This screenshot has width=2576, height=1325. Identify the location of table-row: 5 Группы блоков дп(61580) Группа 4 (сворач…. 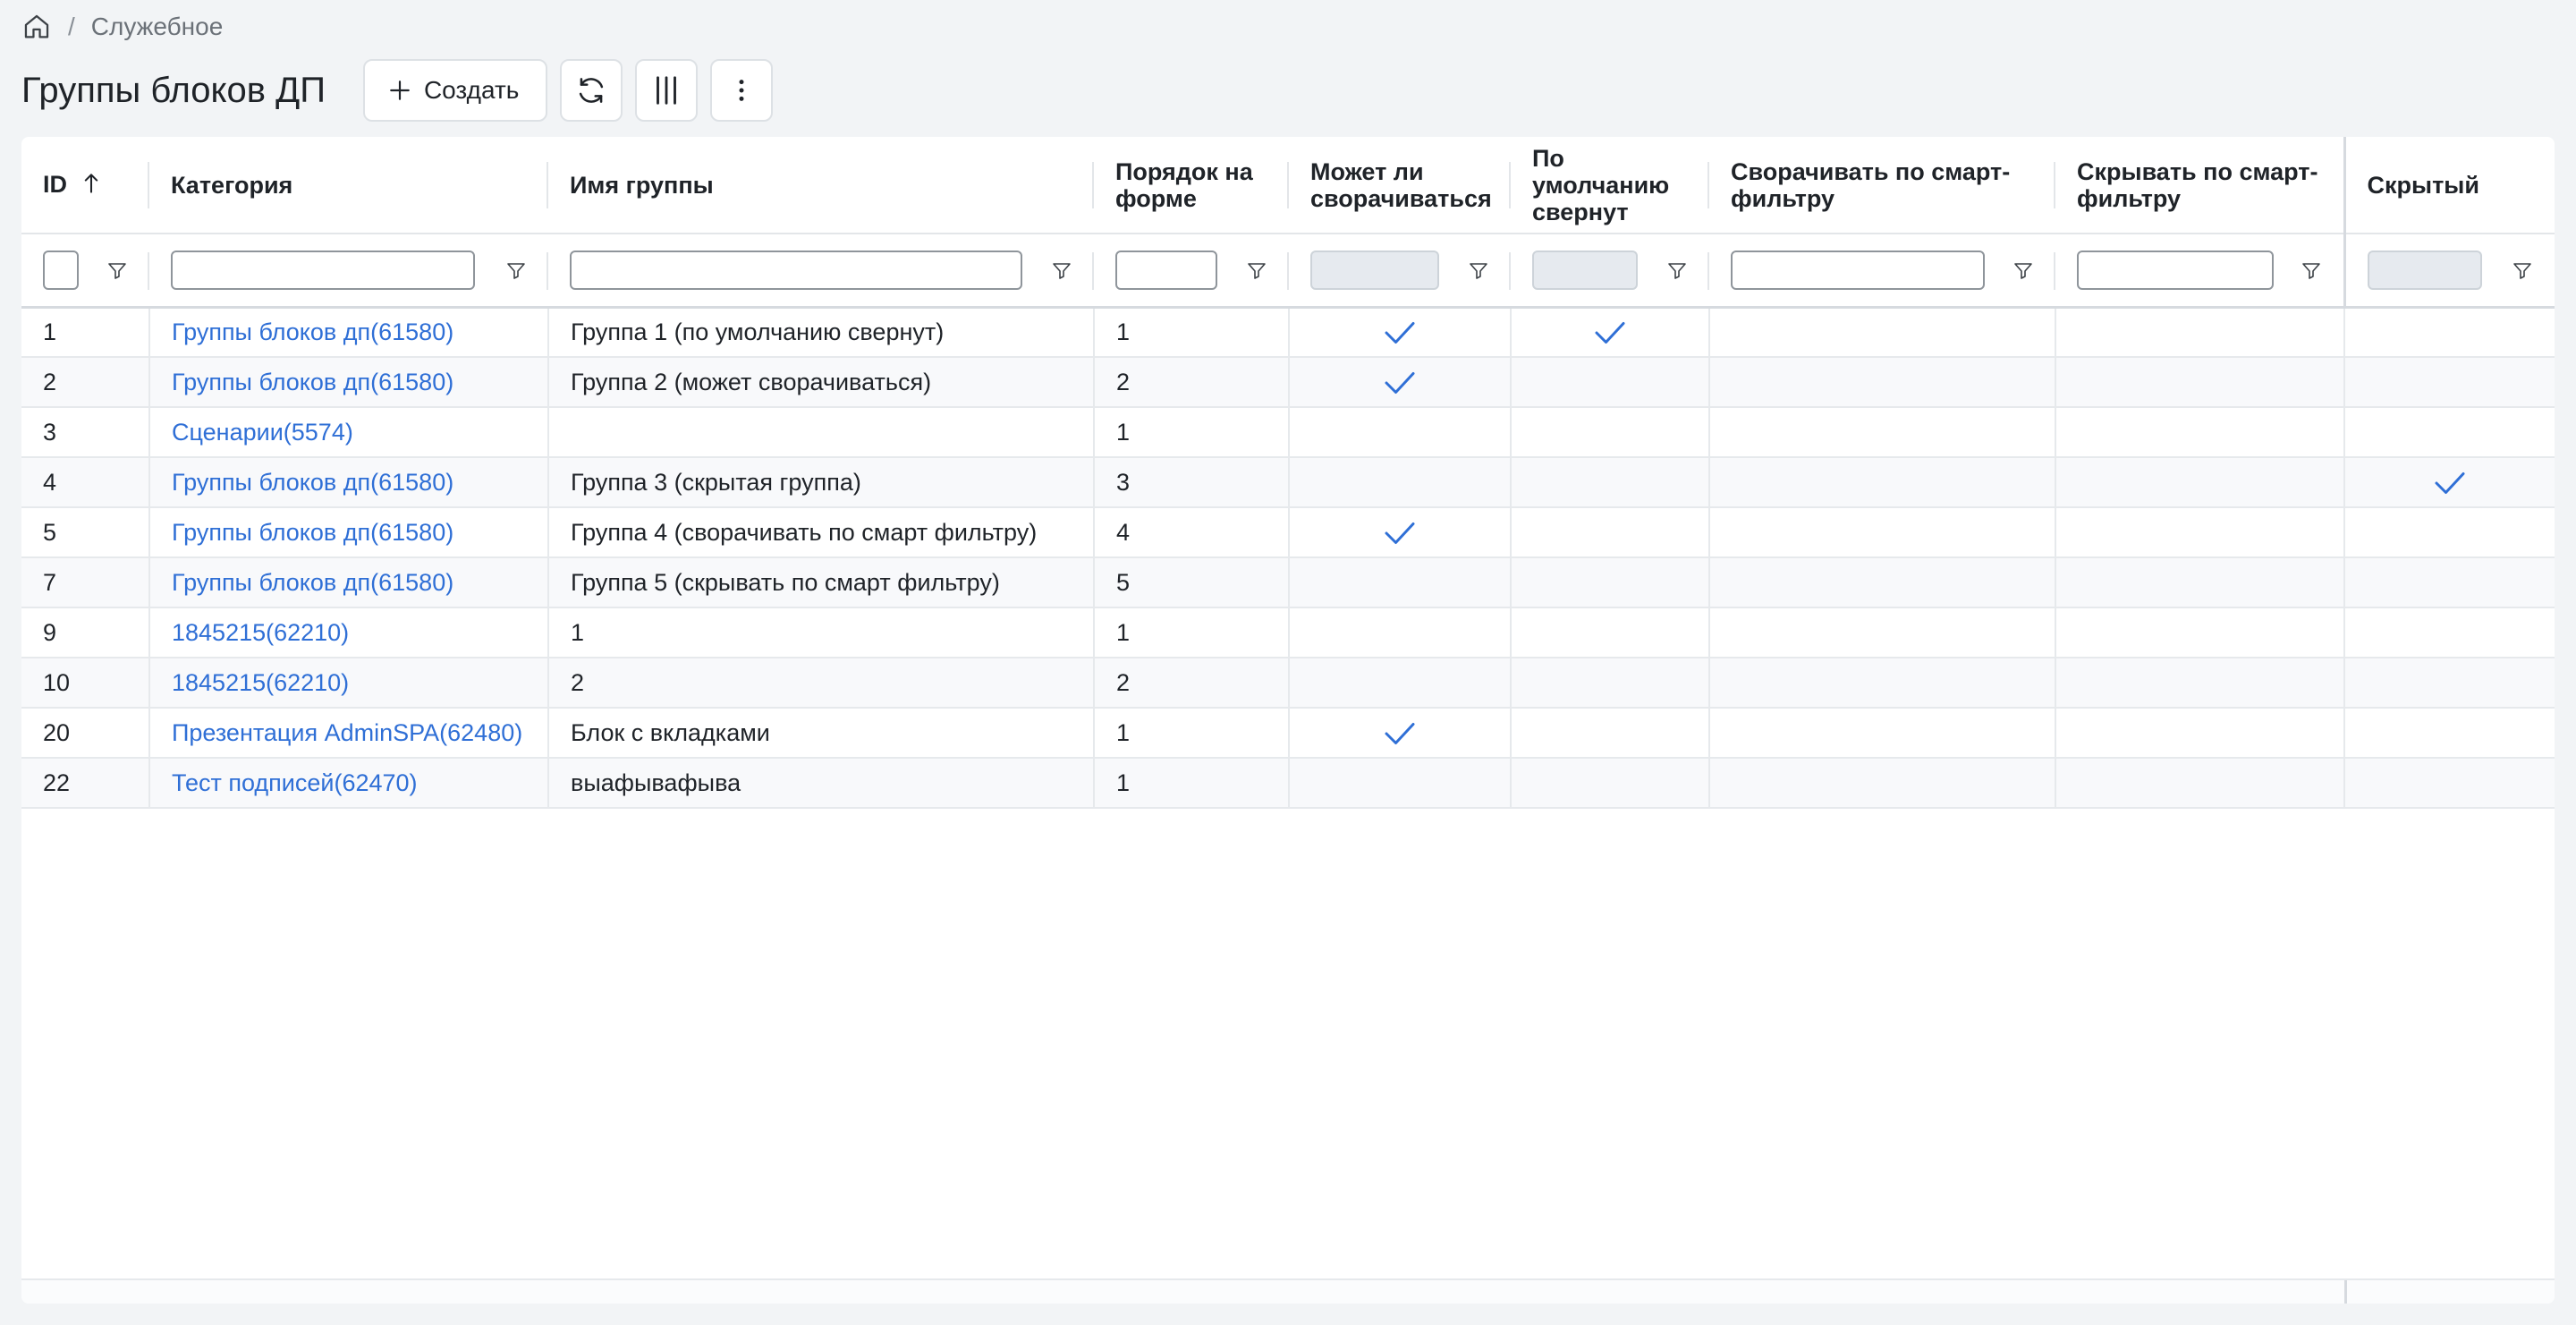
(1288, 532).